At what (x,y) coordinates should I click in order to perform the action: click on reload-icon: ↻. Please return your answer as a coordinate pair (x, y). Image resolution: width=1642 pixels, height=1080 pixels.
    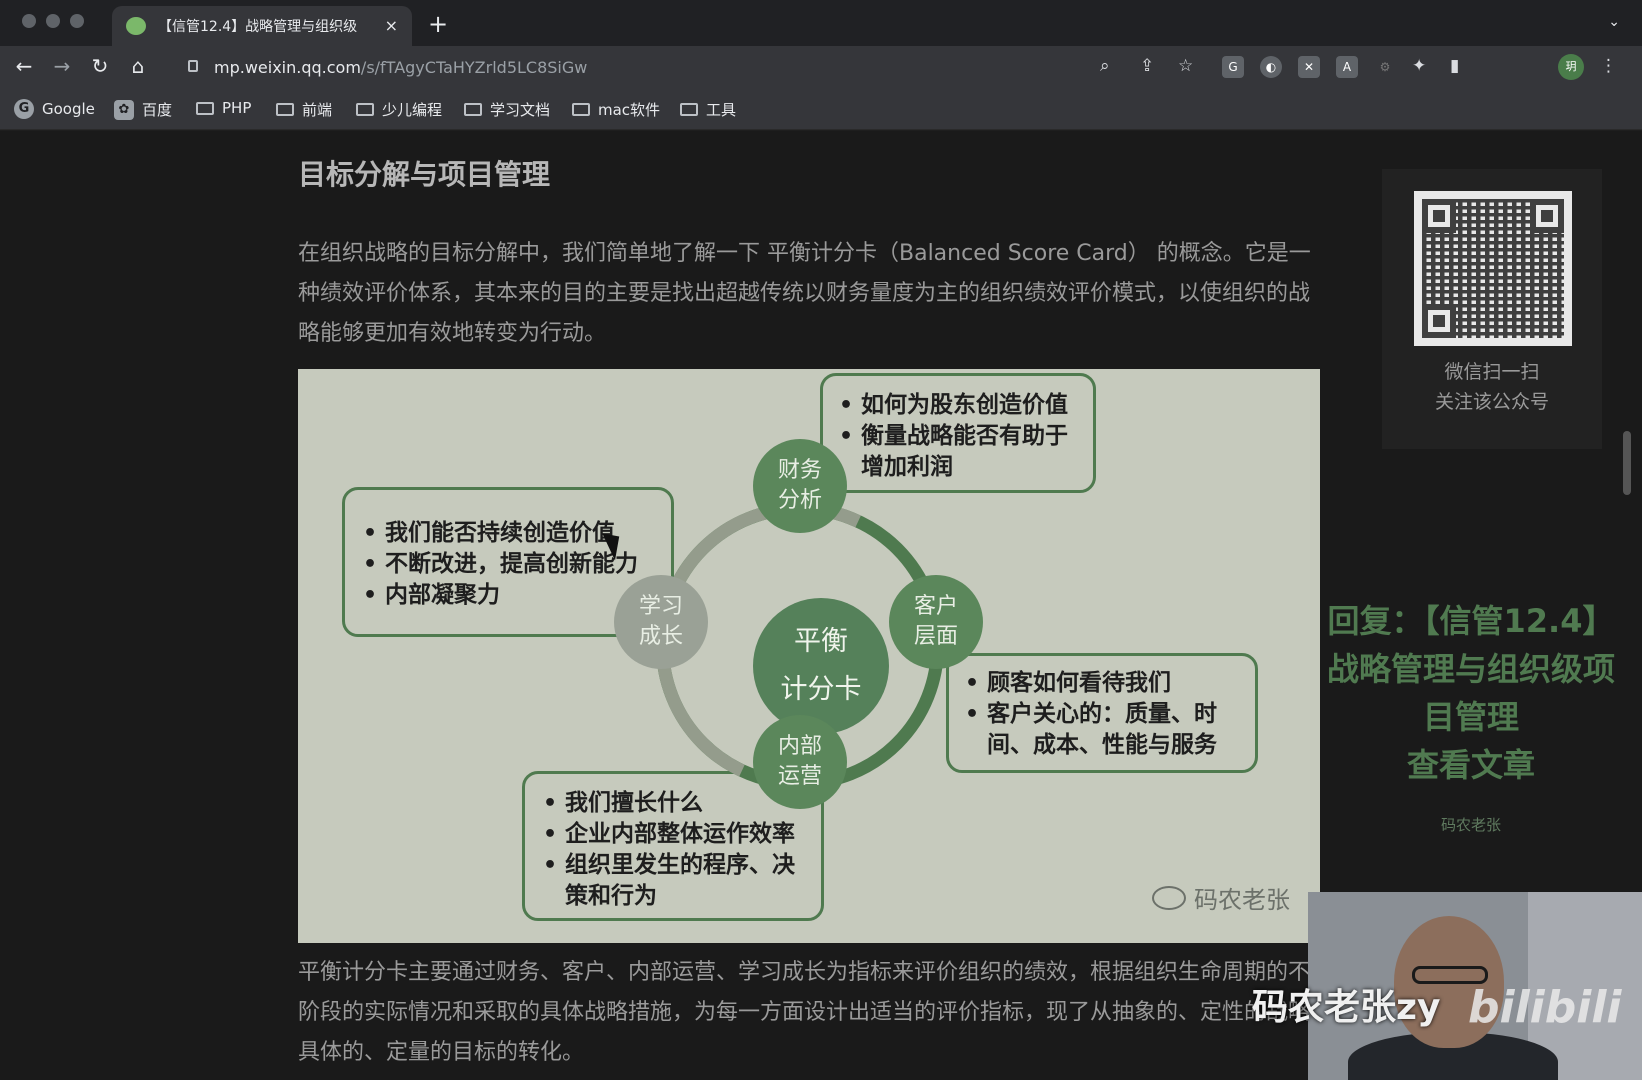
    Looking at the image, I should click on (100, 66).